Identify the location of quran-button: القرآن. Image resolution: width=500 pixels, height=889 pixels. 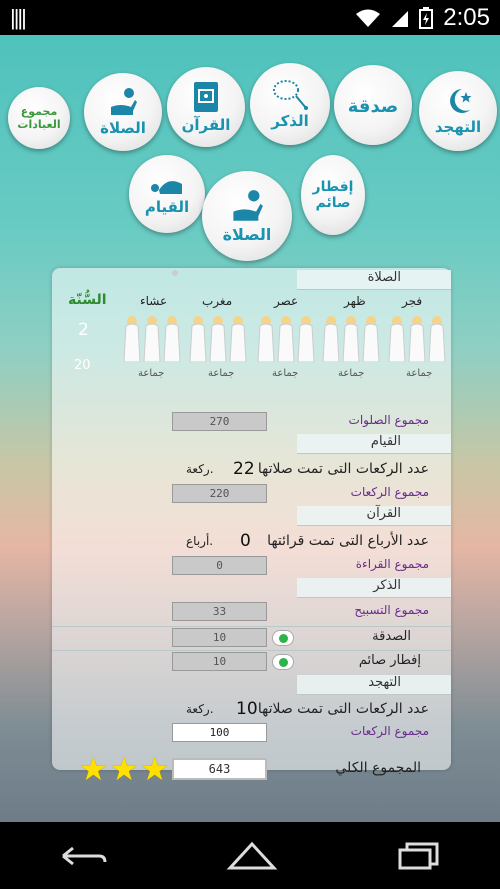
(206, 107).